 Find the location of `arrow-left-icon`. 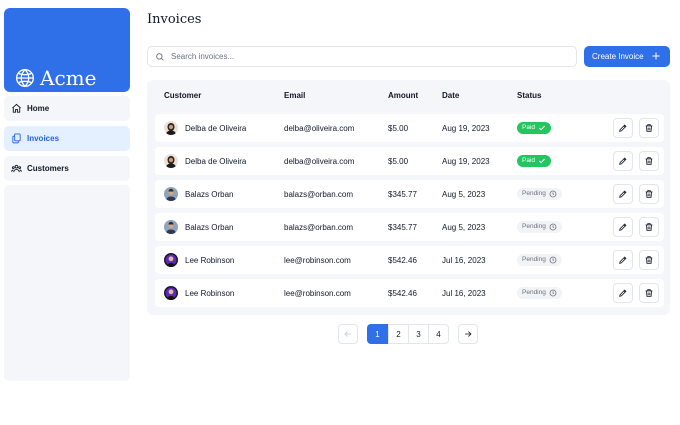

arrow-left-icon is located at coordinates (347, 334).